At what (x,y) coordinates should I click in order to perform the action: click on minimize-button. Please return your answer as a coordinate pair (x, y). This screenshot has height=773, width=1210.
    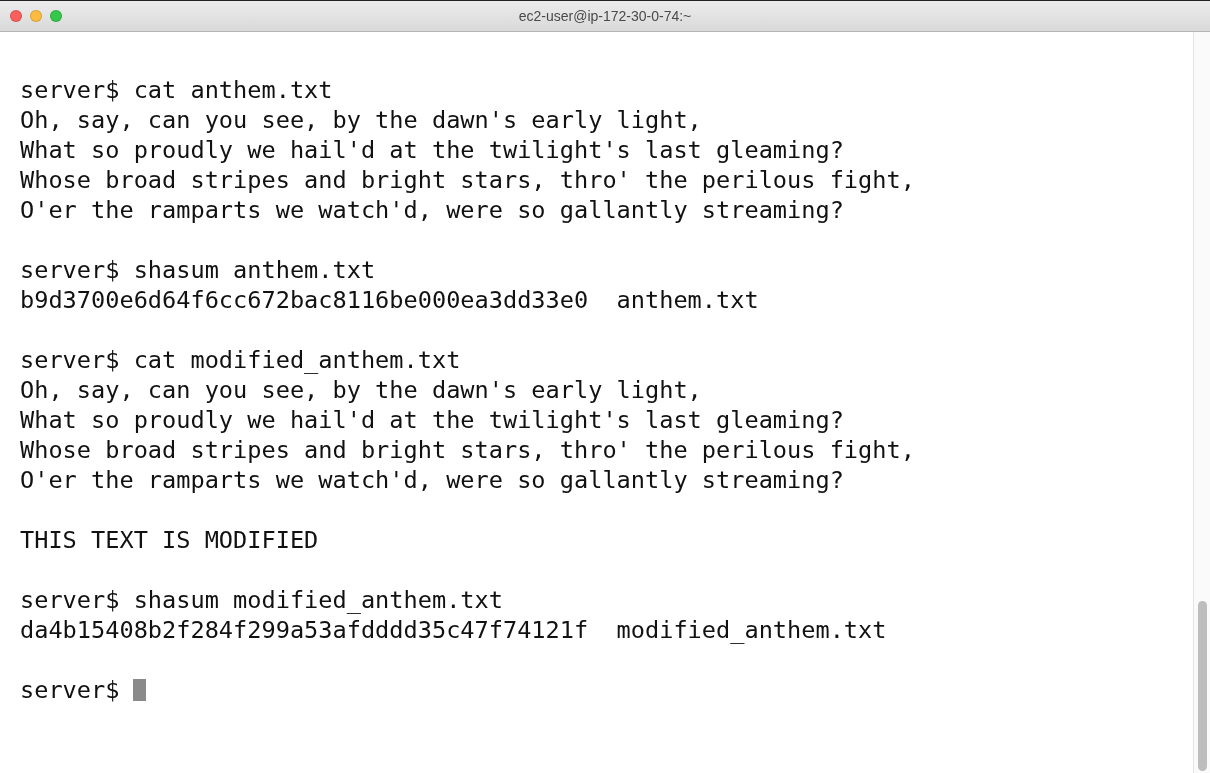
    Looking at the image, I should click on (36, 16).